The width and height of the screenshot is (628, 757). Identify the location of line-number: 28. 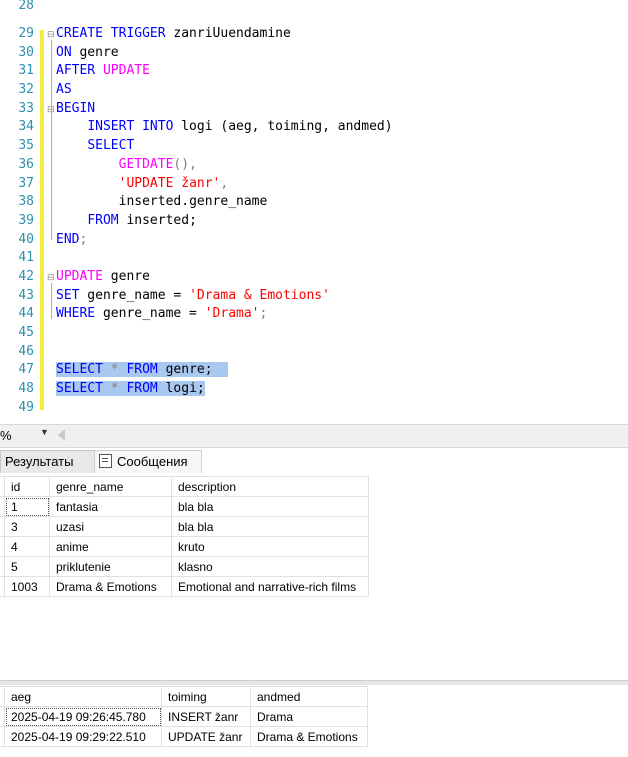
(26, 6).